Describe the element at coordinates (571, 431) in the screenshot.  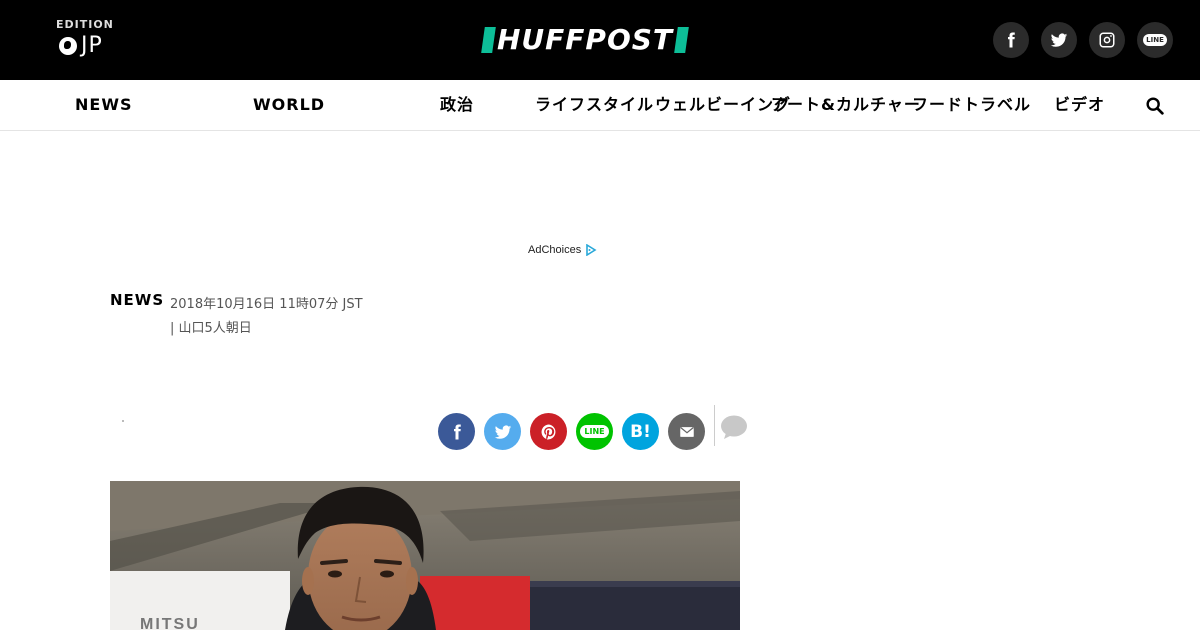
I see `share-bar: LINE B!` at that location.